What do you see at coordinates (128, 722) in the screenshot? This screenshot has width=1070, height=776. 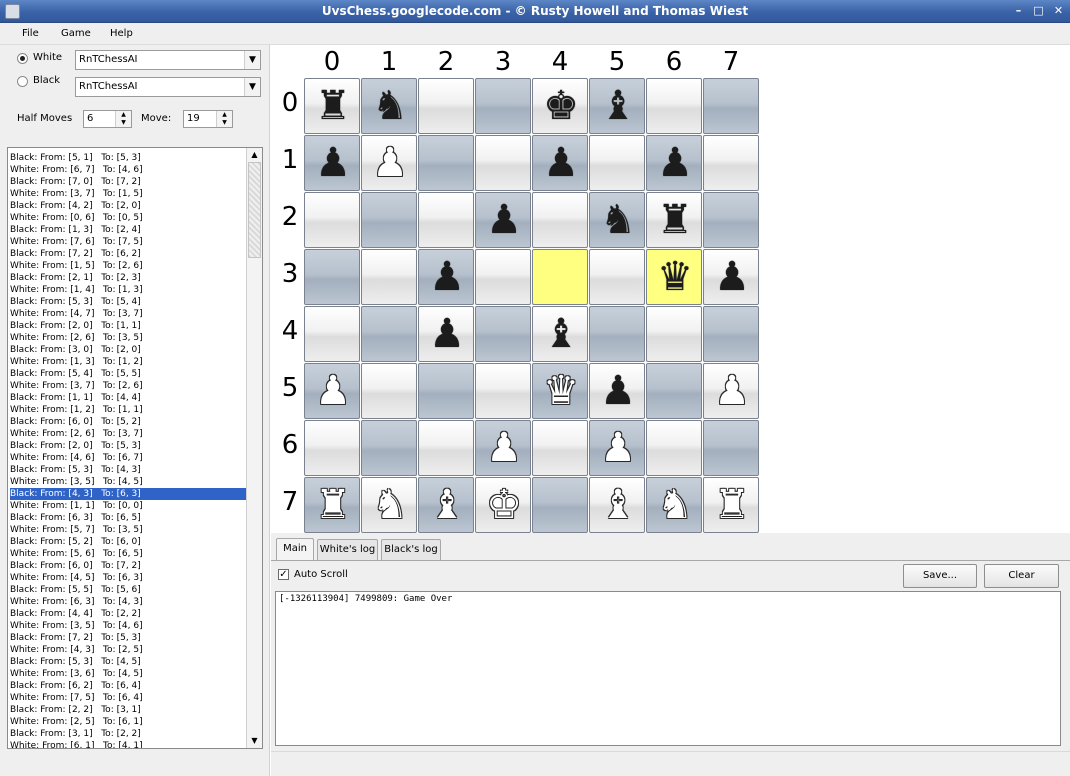 I see `move-list-item: White: From: [2, 5] To: [6, 1]` at bounding box center [128, 722].